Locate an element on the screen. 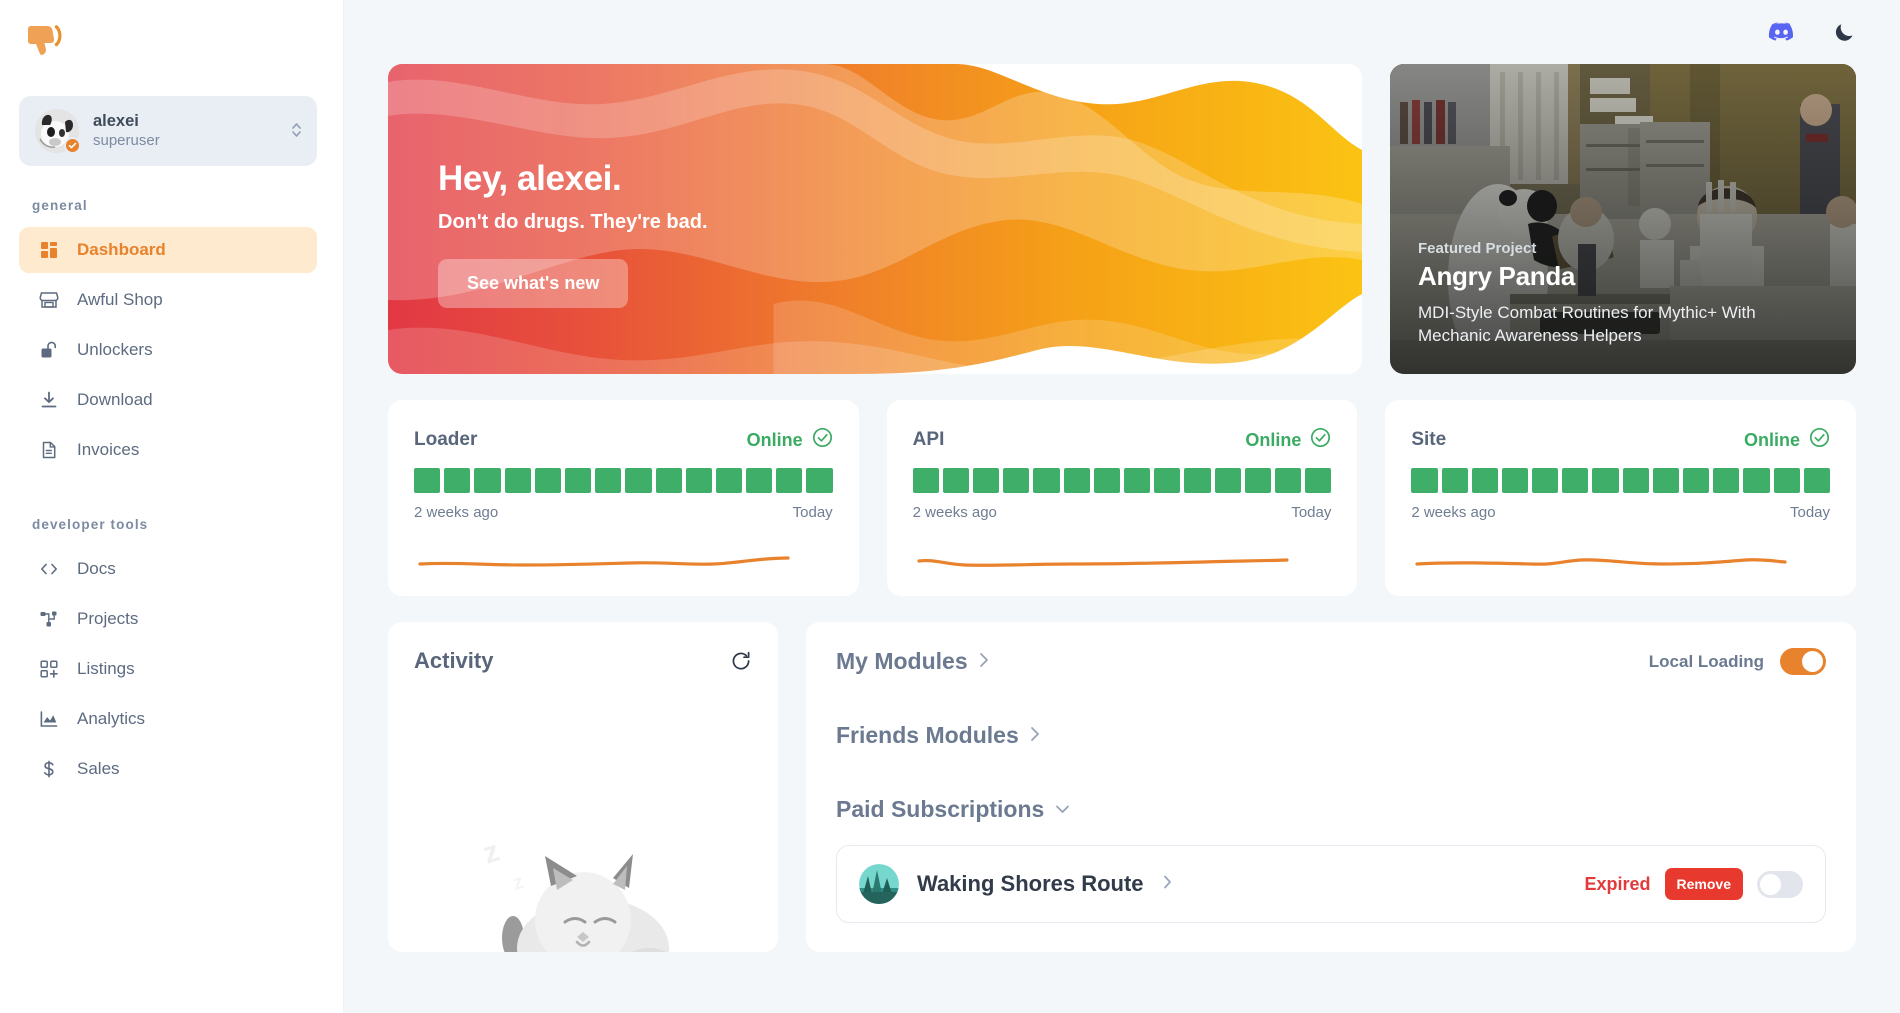 The width and height of the screenshot is (1900, 1013). paid-subscriptions-label: Paid Subscriptions is located at coordinates (940, 809).